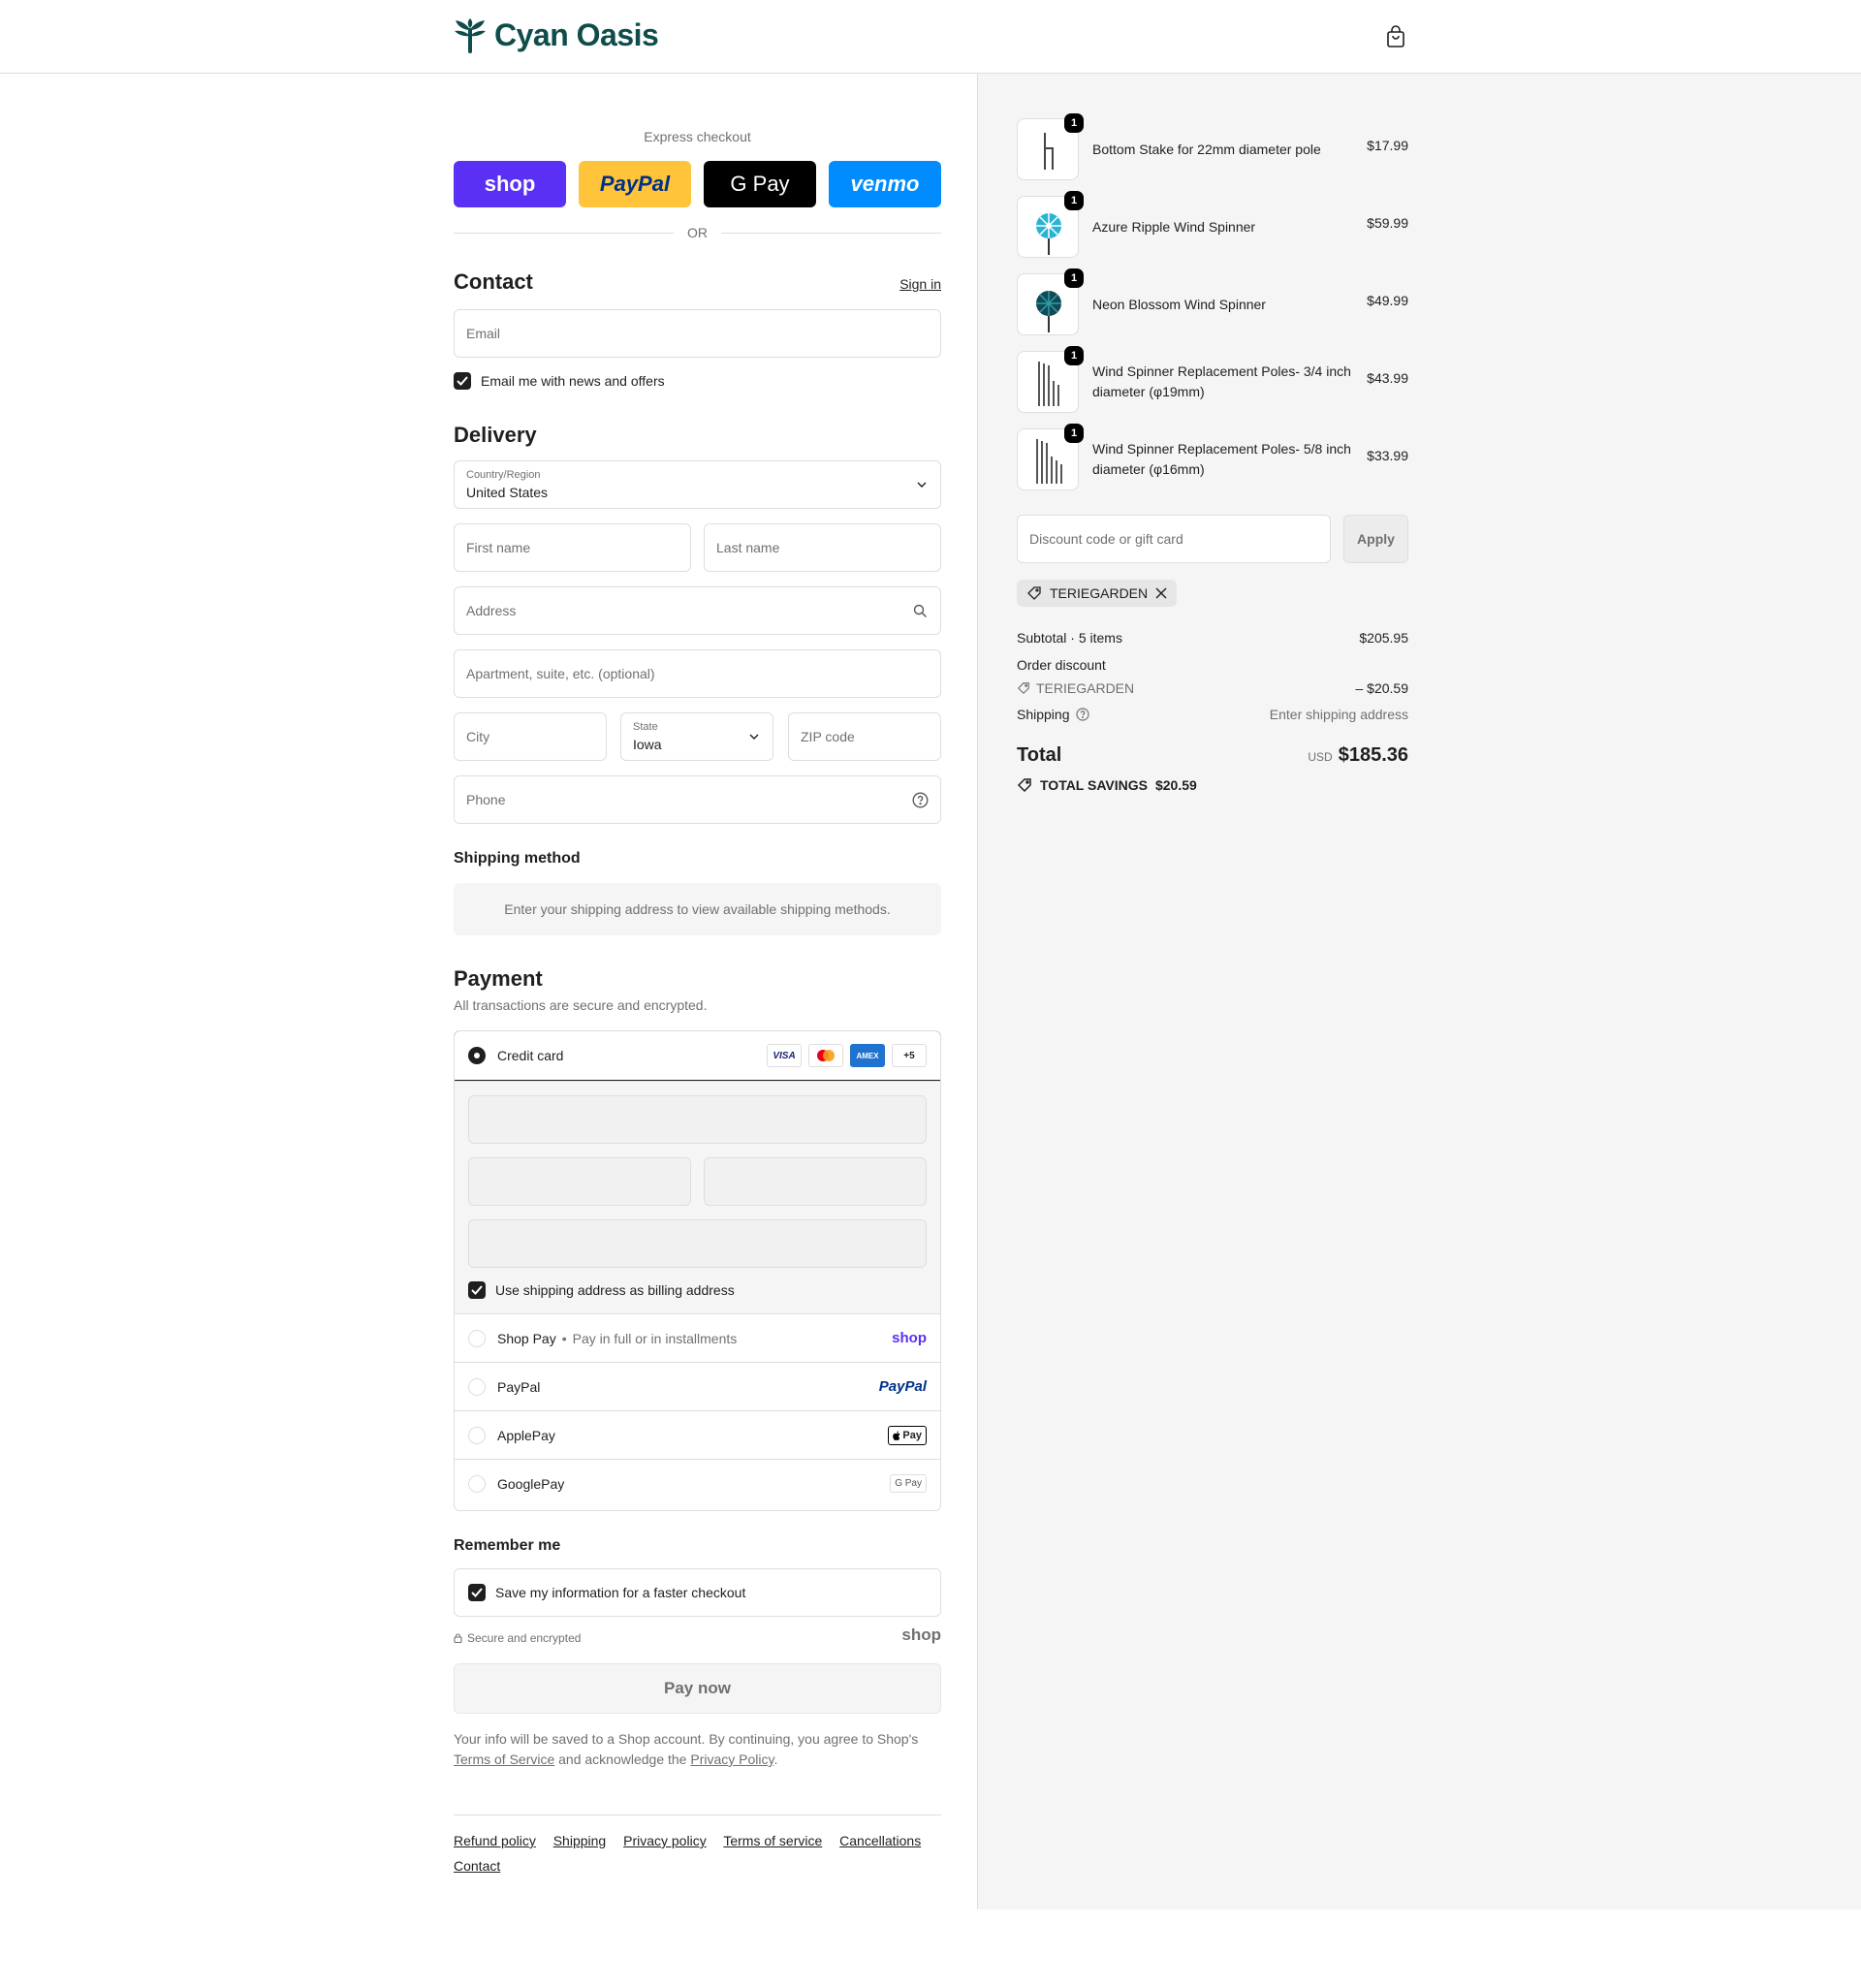 This screenshot has height=1988, width=1861. Describe the element at coordinates (560, 381) in the screenshot. I see `news-checkbox-row: Email me with news and offers` at that location.